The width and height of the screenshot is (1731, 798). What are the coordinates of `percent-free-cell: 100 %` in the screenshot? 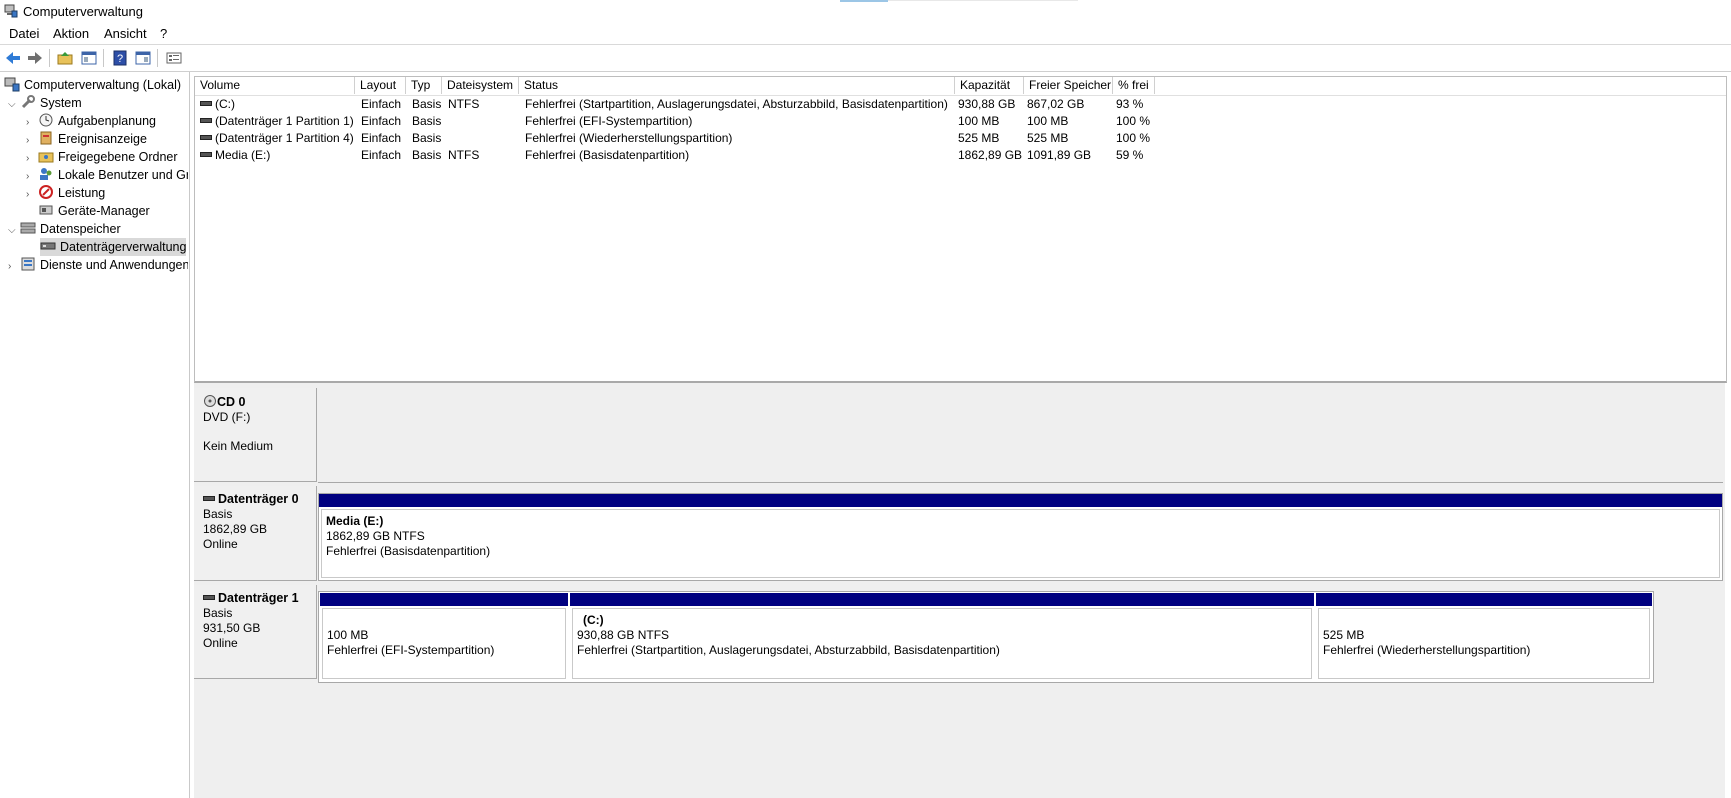 It's located at (1133, 138).